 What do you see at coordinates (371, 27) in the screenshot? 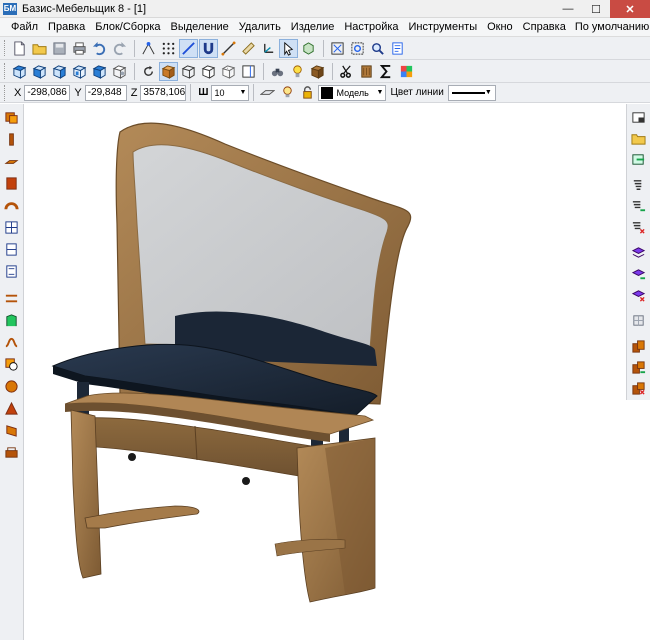
I see `menu-settings: Настройка` at bounding box center [371, 27].